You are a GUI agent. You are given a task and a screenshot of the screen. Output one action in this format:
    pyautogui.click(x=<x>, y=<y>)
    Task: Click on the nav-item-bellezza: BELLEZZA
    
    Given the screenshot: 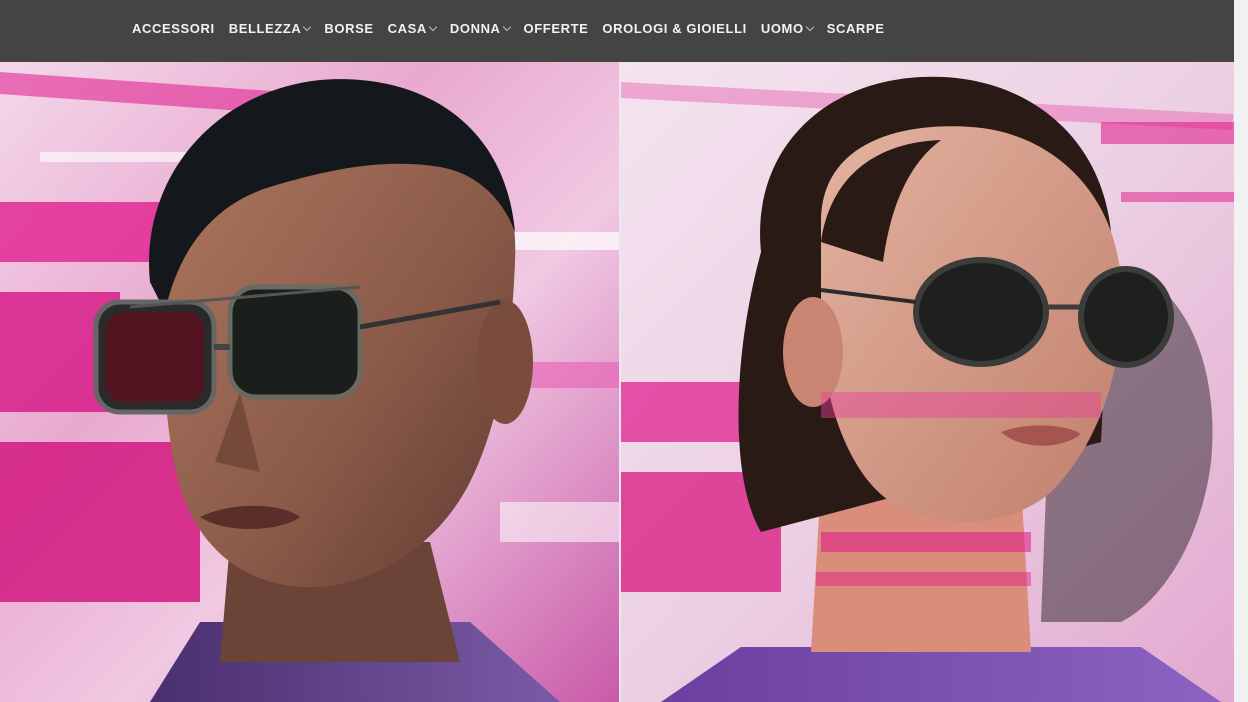 What is the action you would take?
    pyautogui.click(x=270, y=28)
    